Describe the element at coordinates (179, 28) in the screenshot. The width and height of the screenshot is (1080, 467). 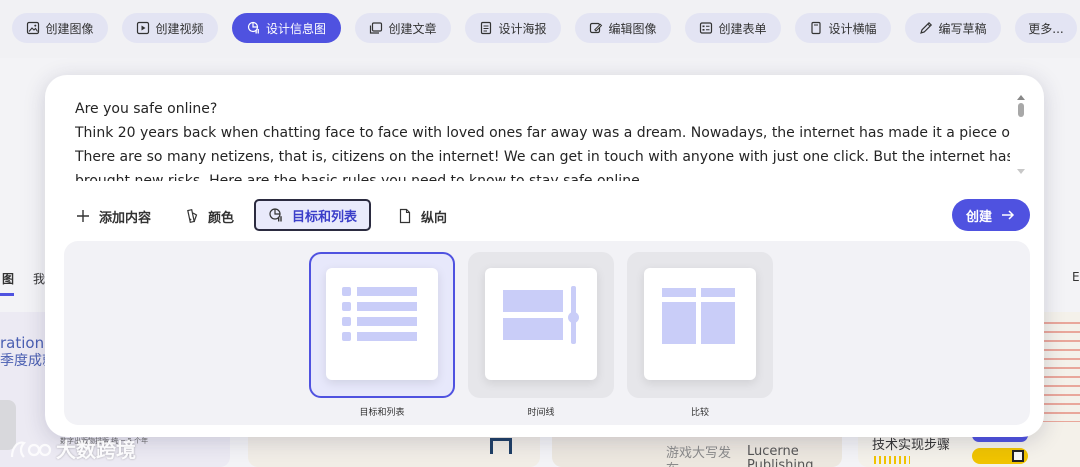
I see `tab-label: 创建视频` at that location.